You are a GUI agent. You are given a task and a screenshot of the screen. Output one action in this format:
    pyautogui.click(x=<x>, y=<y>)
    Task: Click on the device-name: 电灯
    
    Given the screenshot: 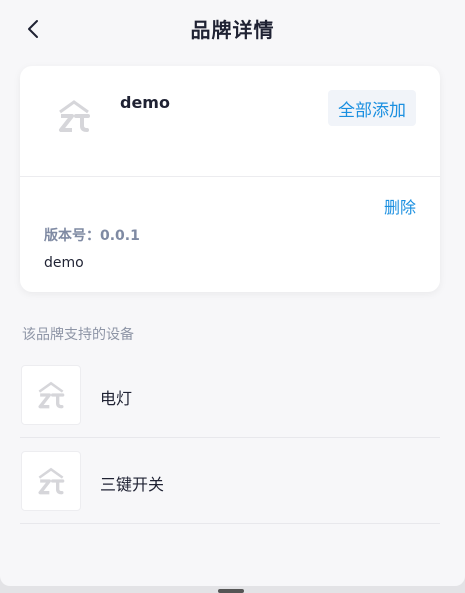 What is the action you would take?
    pyautogui.click(x=116, y=398)
    